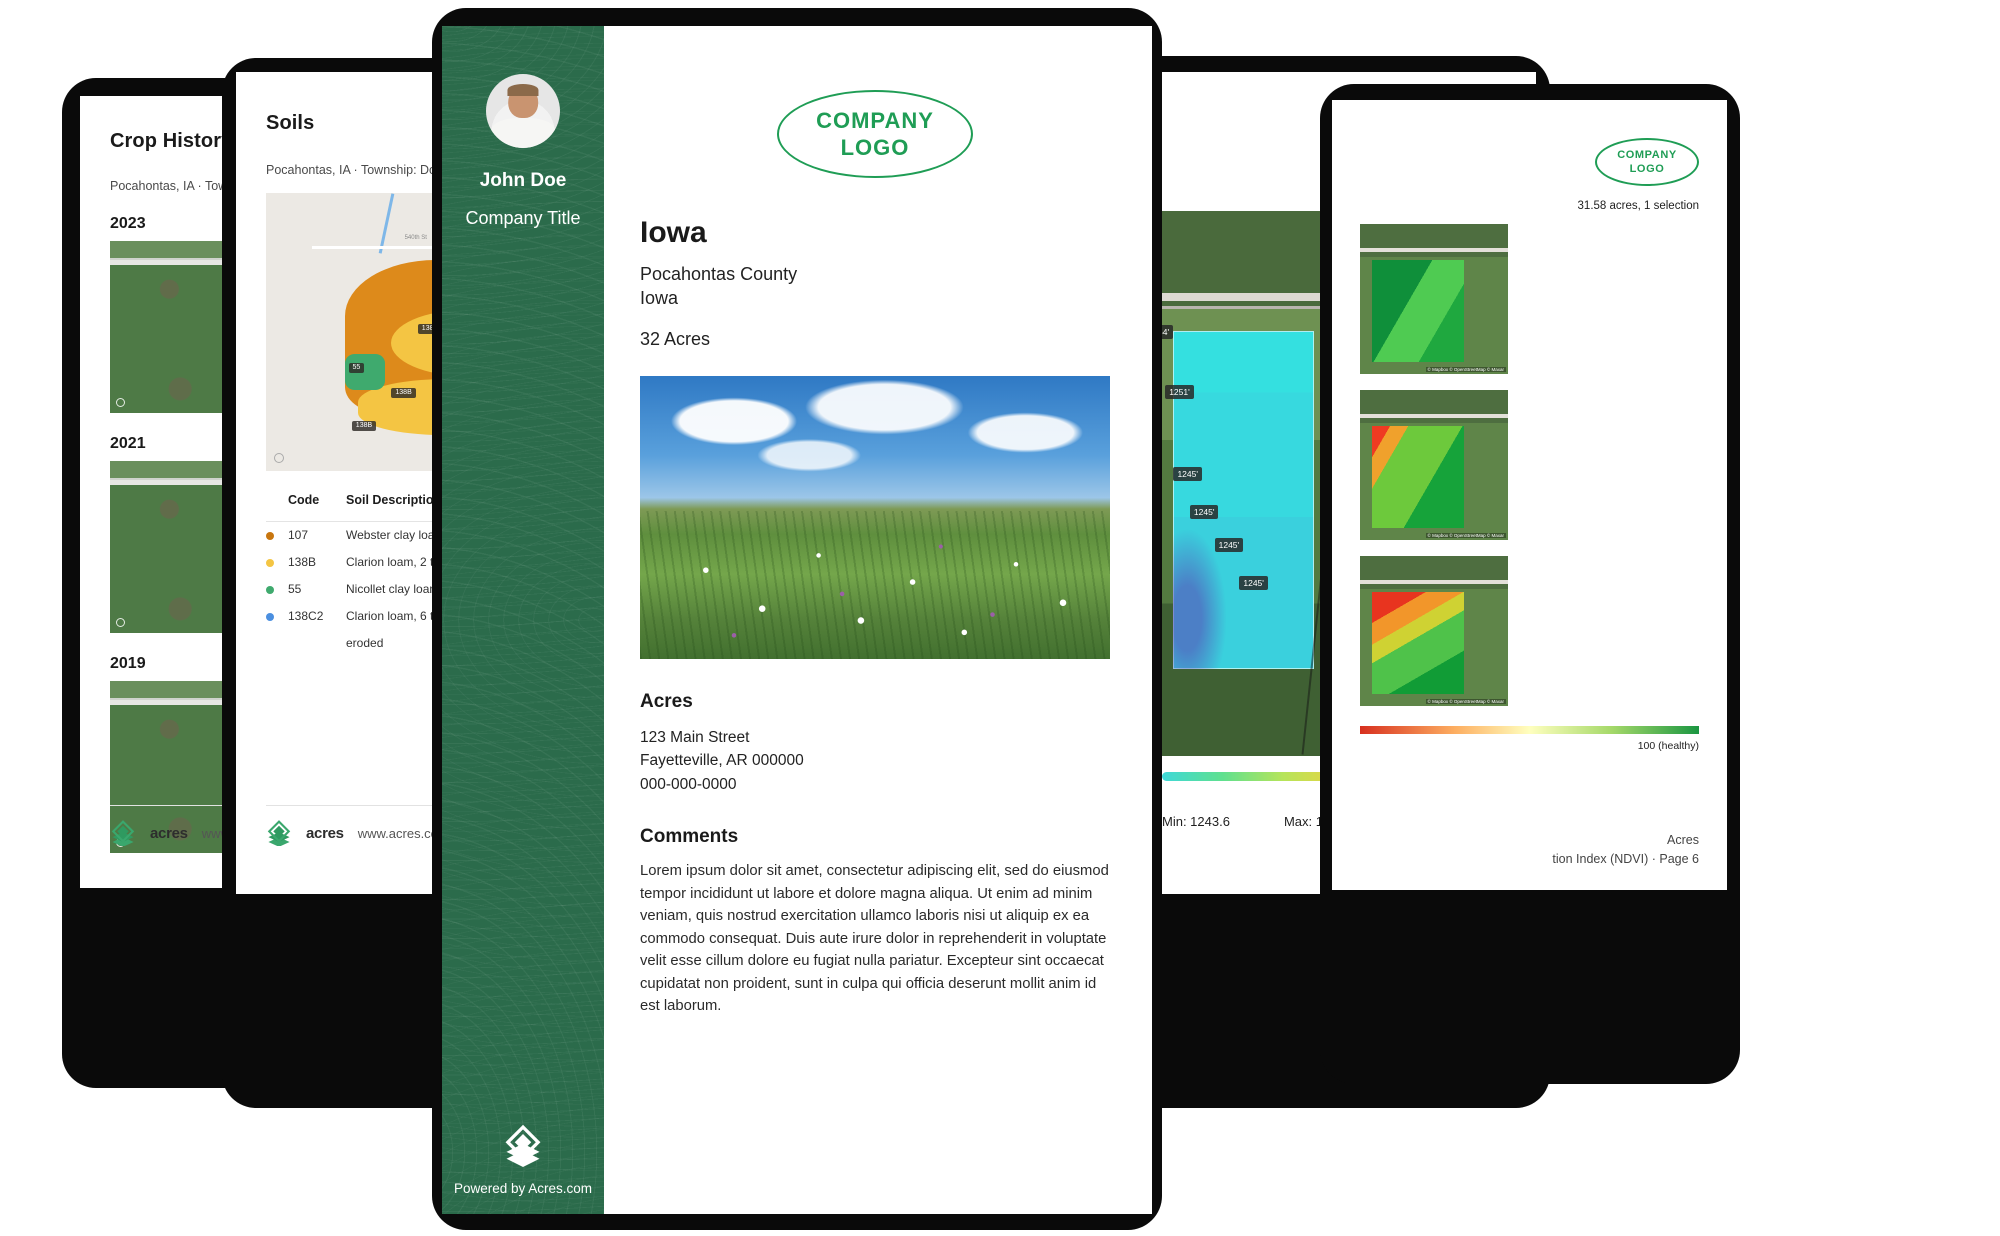 The image size is (2000, 1236). Describe the element at coordinates (1179, 392) in the screenshot. I see `contour-label: 1251'` at that location.